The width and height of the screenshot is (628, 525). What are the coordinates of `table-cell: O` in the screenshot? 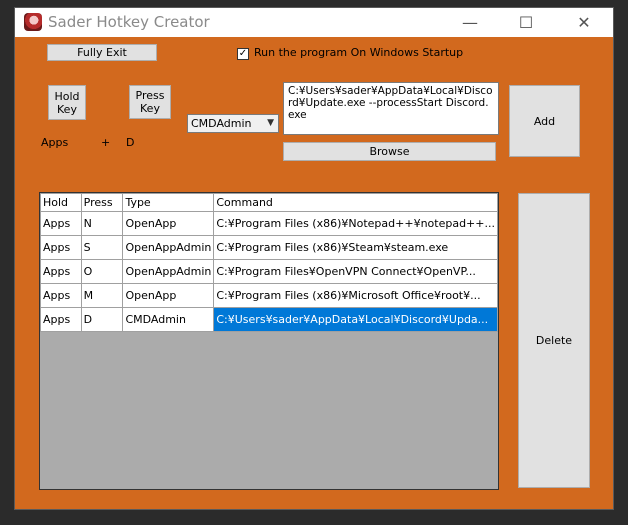 It's located at (102, 271).